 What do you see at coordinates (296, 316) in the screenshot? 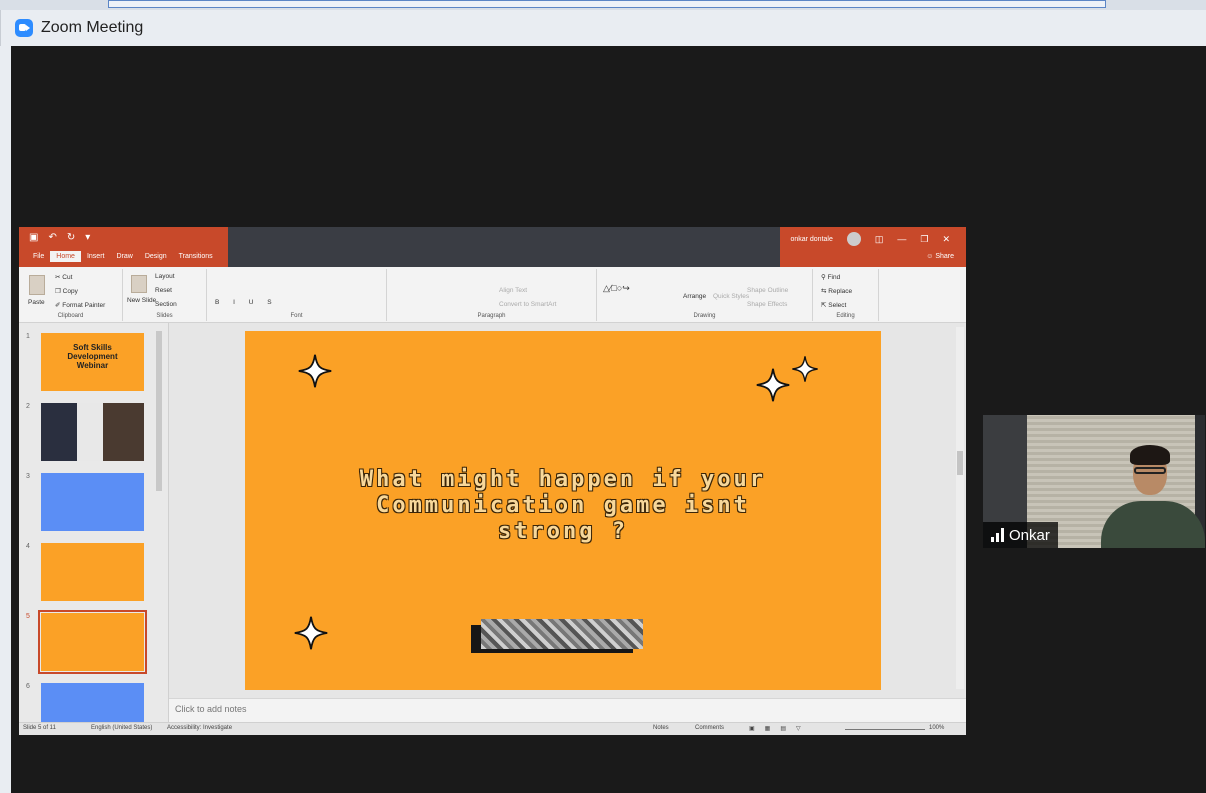
I see `font-label: Font` at bounding box center [296, 316].